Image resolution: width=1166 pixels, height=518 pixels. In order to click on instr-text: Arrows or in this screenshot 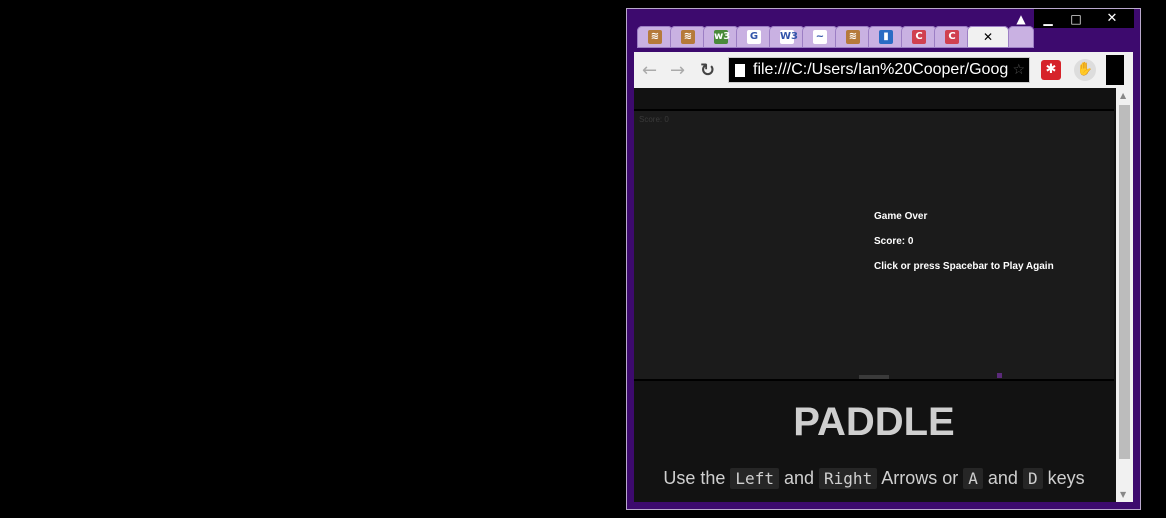, I will do `click(920, 478)`.